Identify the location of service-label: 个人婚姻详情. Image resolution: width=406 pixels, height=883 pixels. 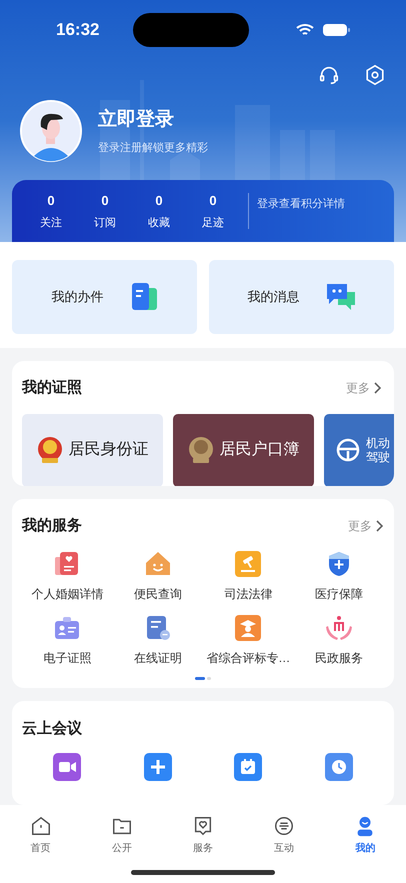
(67, 594).